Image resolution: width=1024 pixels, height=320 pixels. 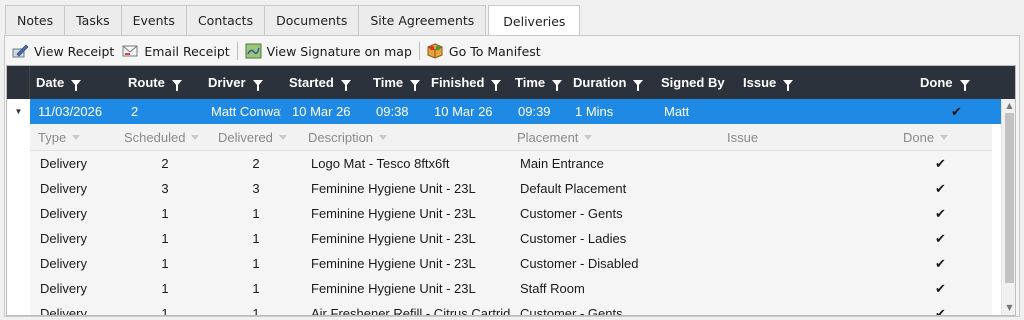 I want to click on detail-header-description: Description, so click(x=348, y=137).